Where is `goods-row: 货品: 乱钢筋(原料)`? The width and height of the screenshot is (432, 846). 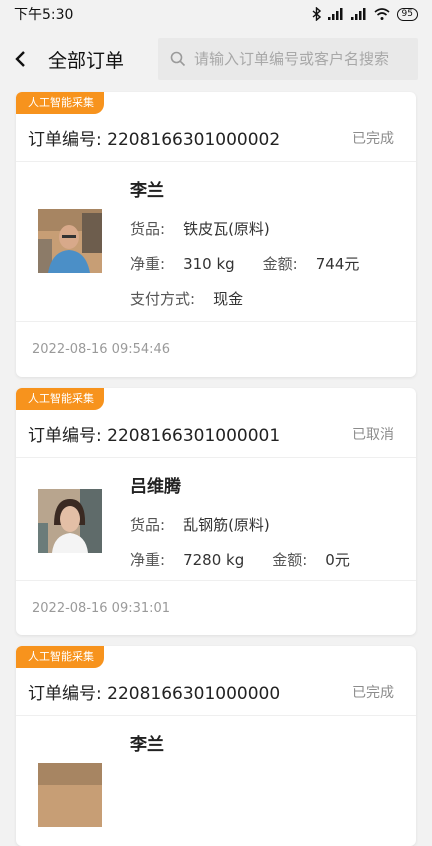 goods-row: 货品: 乱钢筋(原料) is located at coordinates (273, 525).